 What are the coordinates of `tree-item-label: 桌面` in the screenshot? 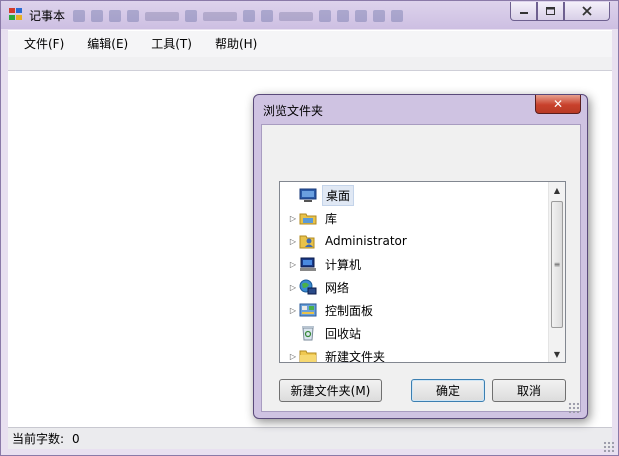 It's located at (338, 195).